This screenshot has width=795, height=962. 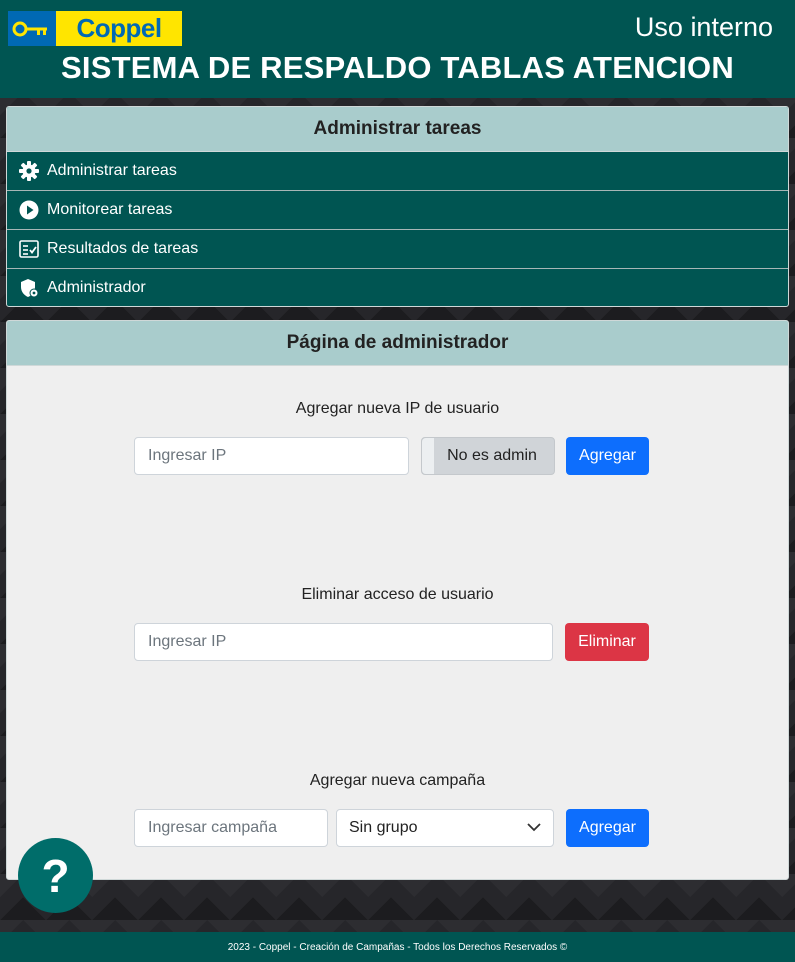 I want to click on add-ip-input, so click(x=271, y=456).